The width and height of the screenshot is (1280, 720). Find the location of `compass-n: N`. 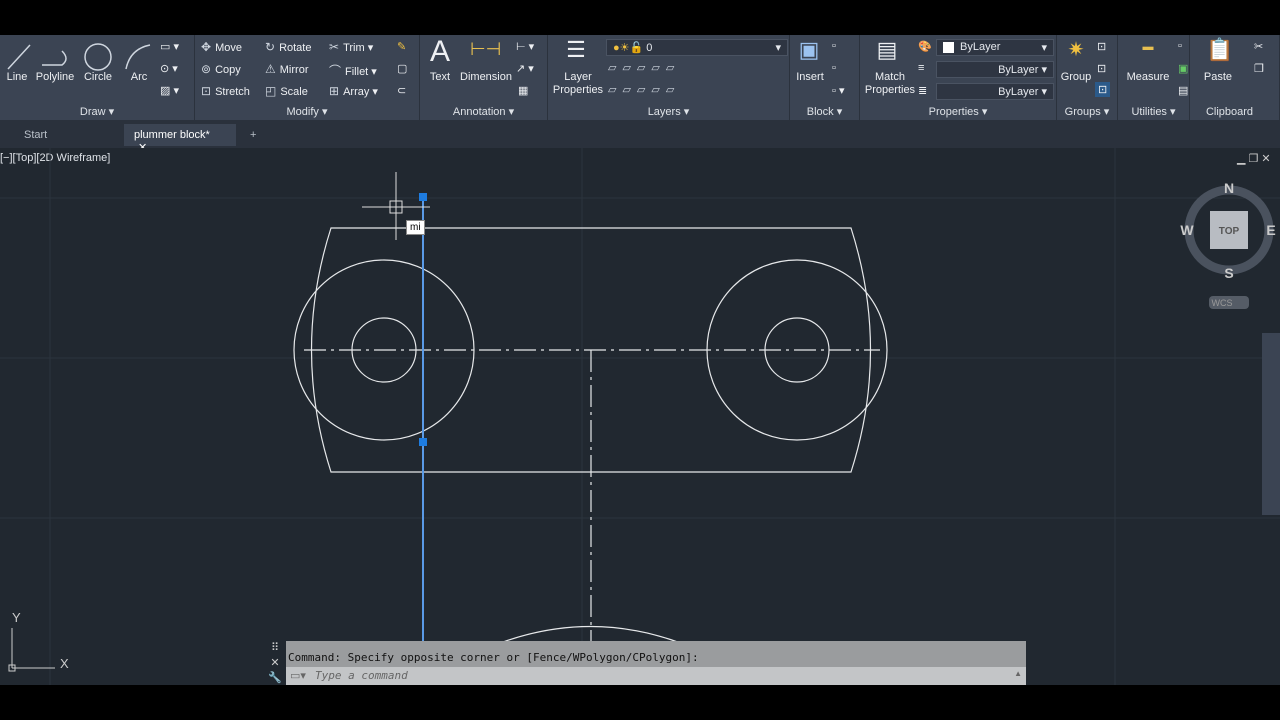

compass-n: N is located at coordinates (1229, 188).